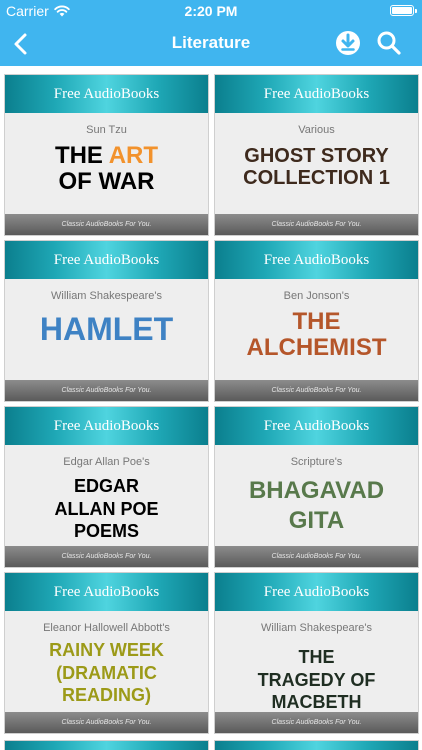 The width and height of the screenshot is (422, 750). Describe the element at coordinates (106, 672) in the screenshot. I see `book-title: RAINY WEEK (DRAMATIC READING)` at that location.